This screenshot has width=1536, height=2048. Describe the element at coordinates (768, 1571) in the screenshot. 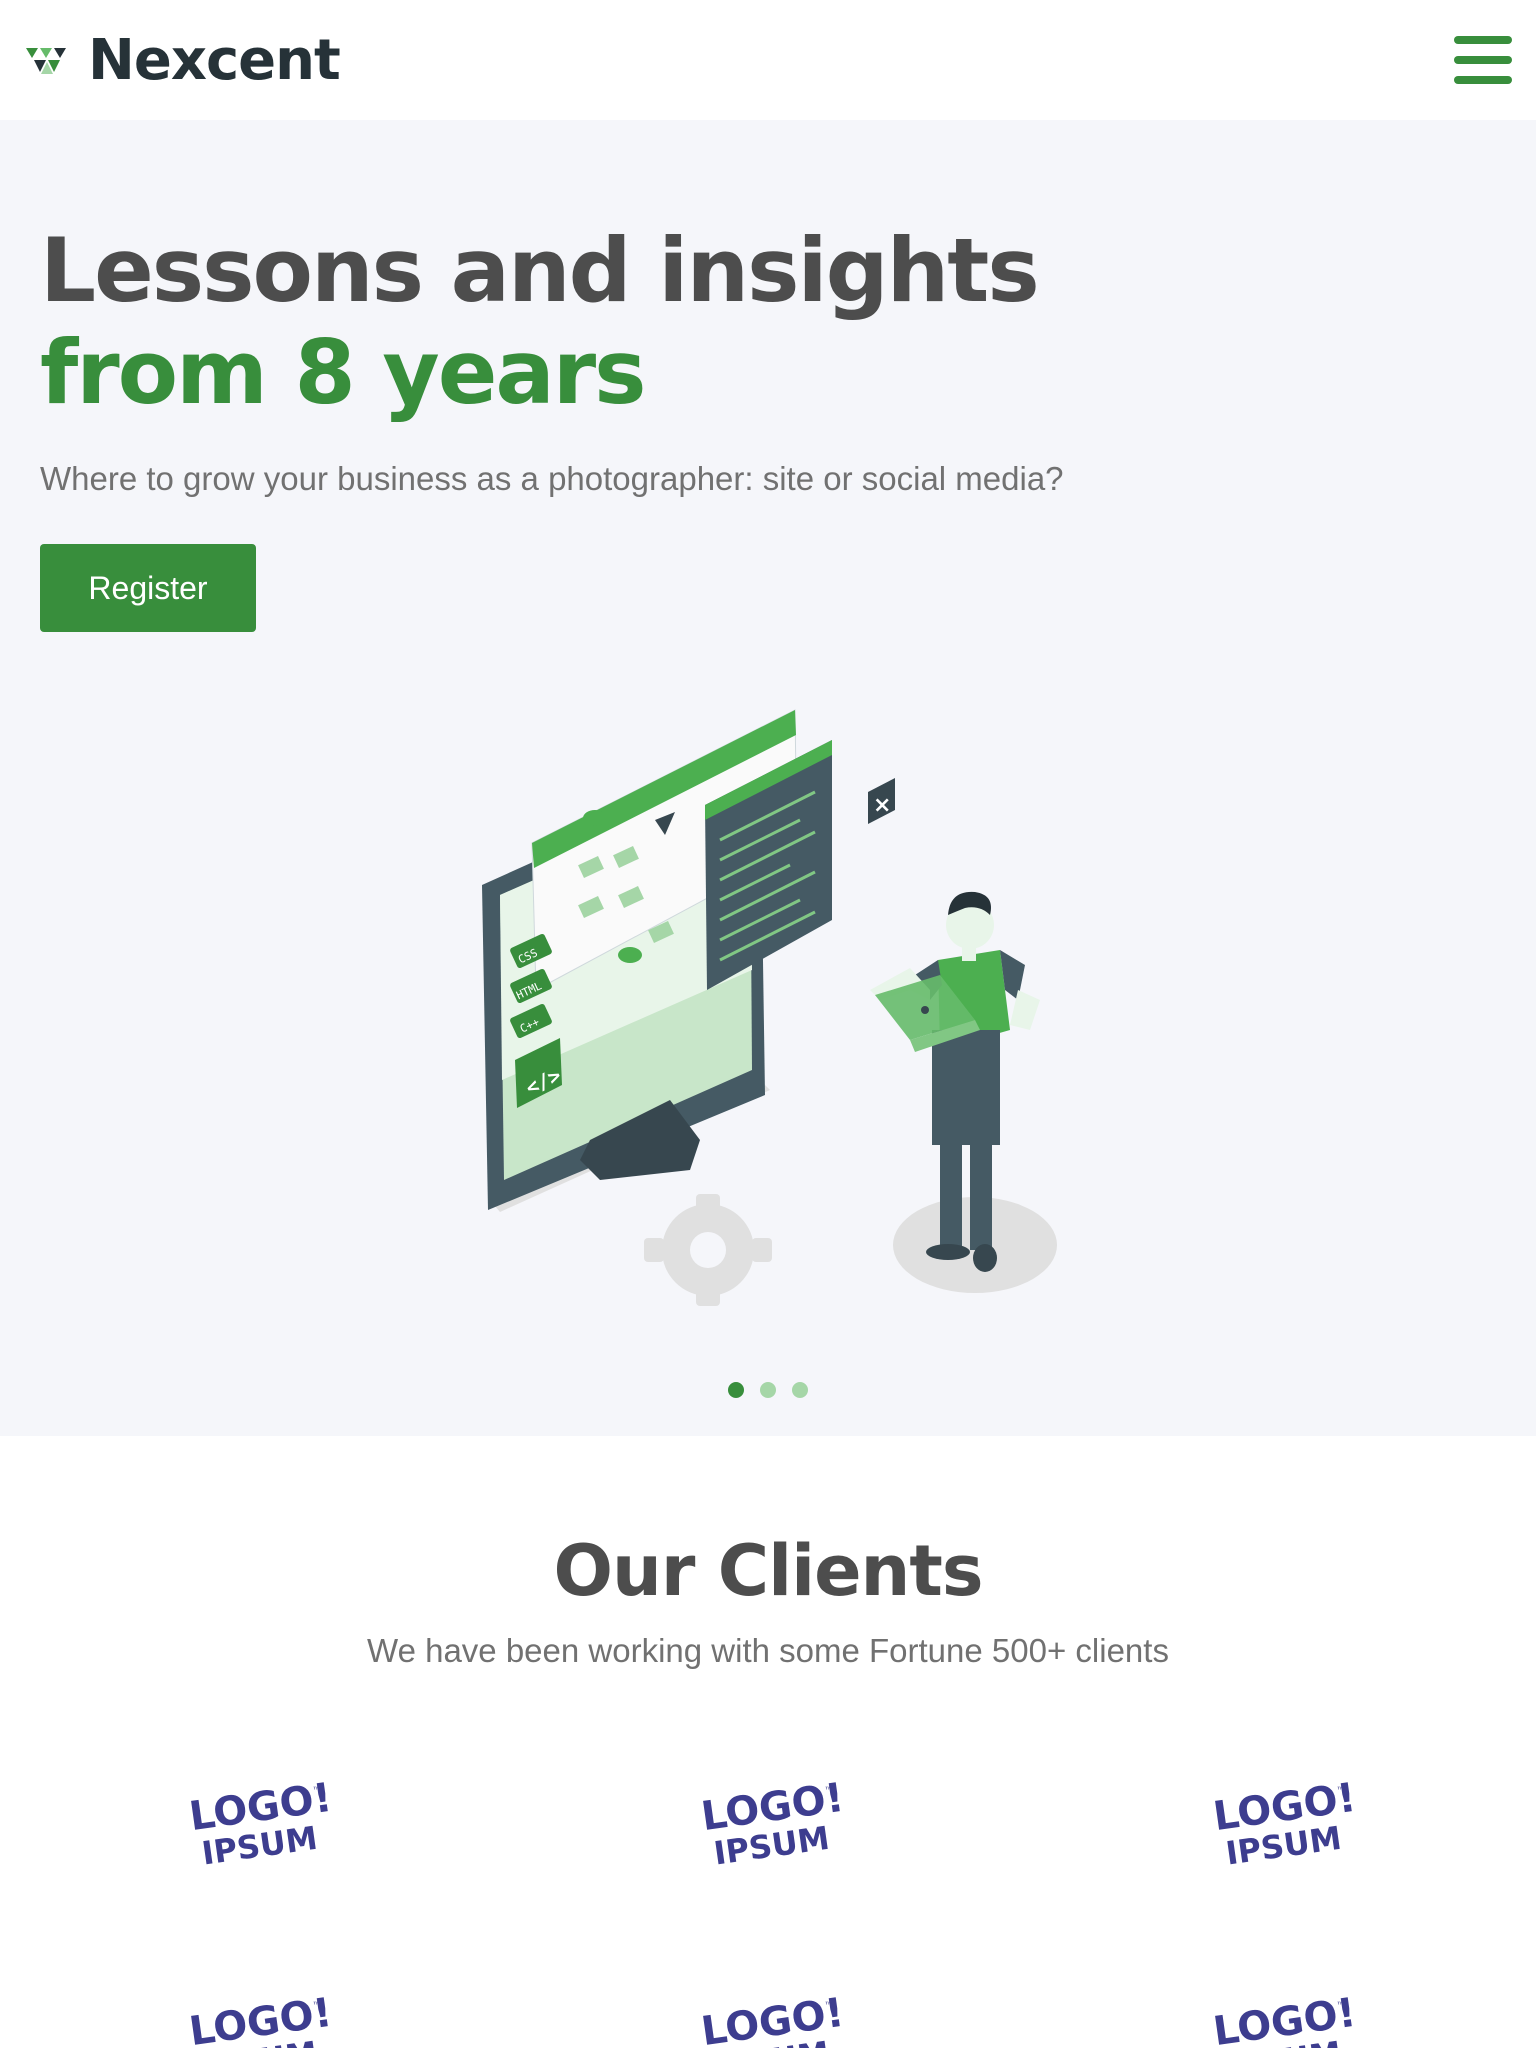

I see `clients-title: Our Clients` at that location.